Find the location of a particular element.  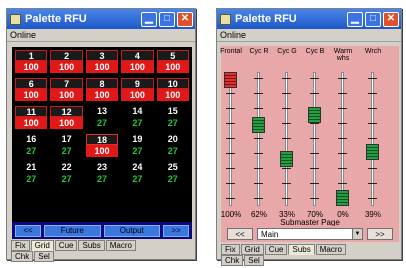

channel-cell: 12 100 is located at coordinates (66, 118).